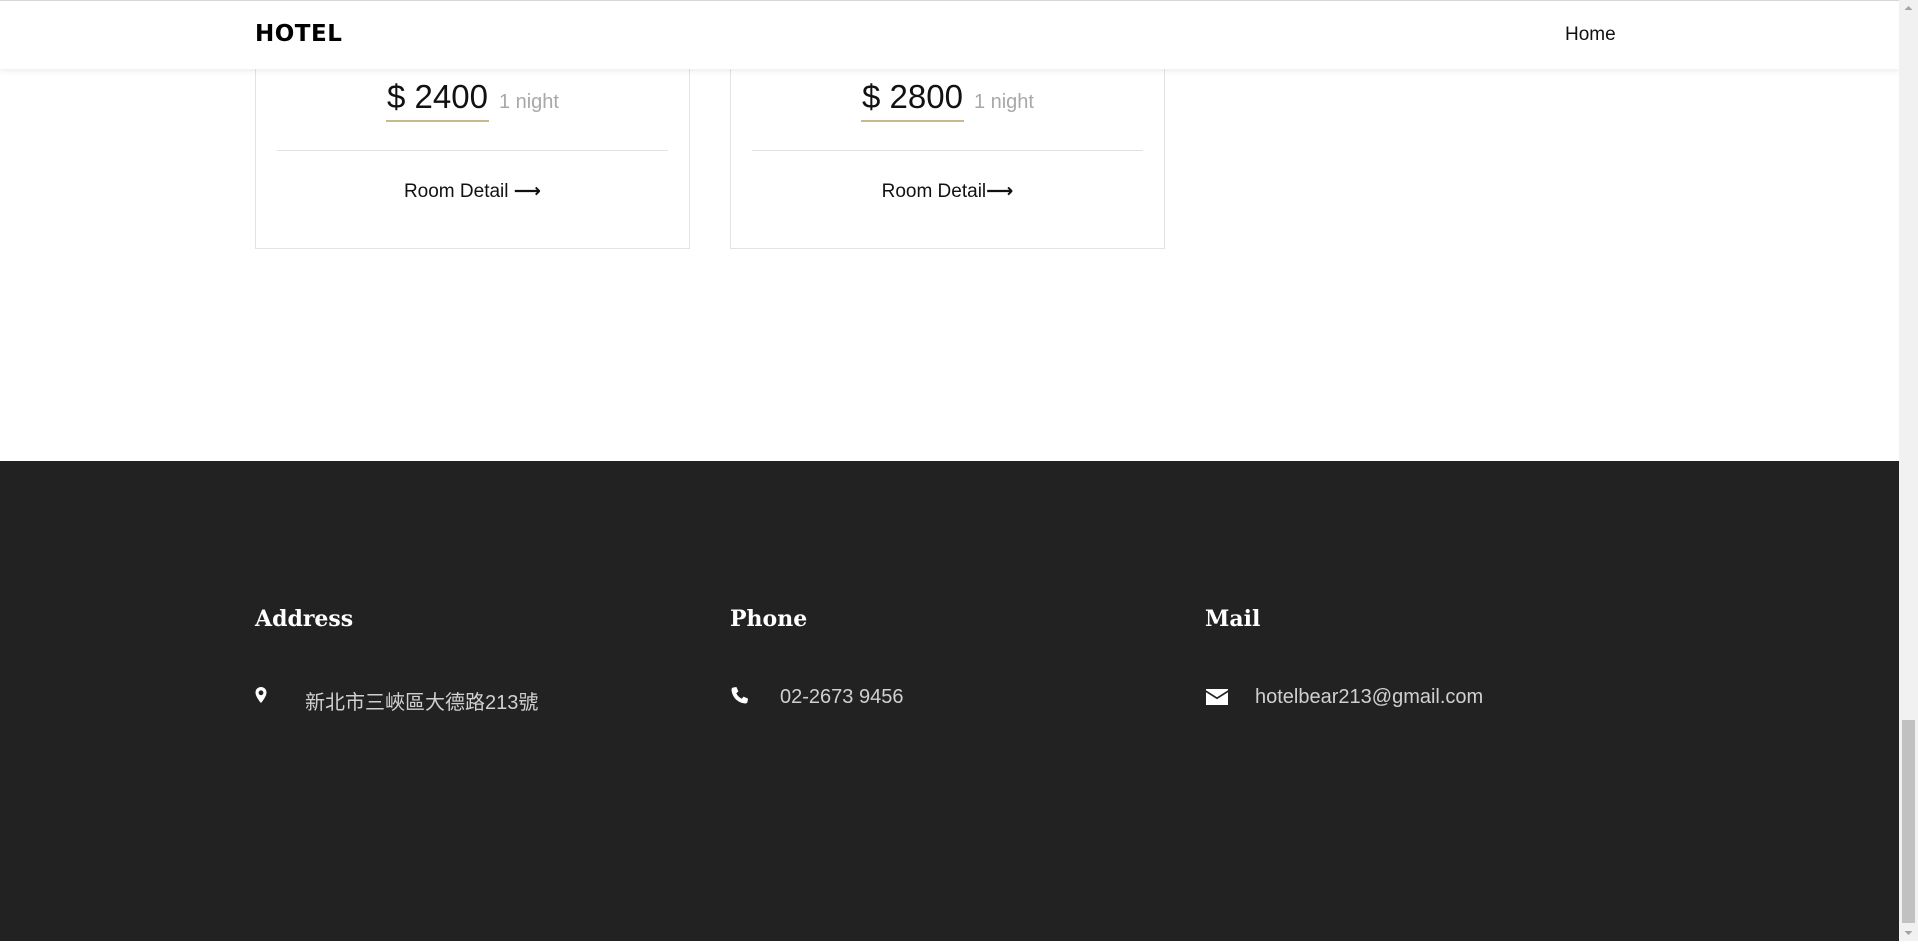 This screenshot has height=946, width=1918. I want to click on footer-mail-section: Mail hotelbear213@gmail.com, so click(1415, 656).